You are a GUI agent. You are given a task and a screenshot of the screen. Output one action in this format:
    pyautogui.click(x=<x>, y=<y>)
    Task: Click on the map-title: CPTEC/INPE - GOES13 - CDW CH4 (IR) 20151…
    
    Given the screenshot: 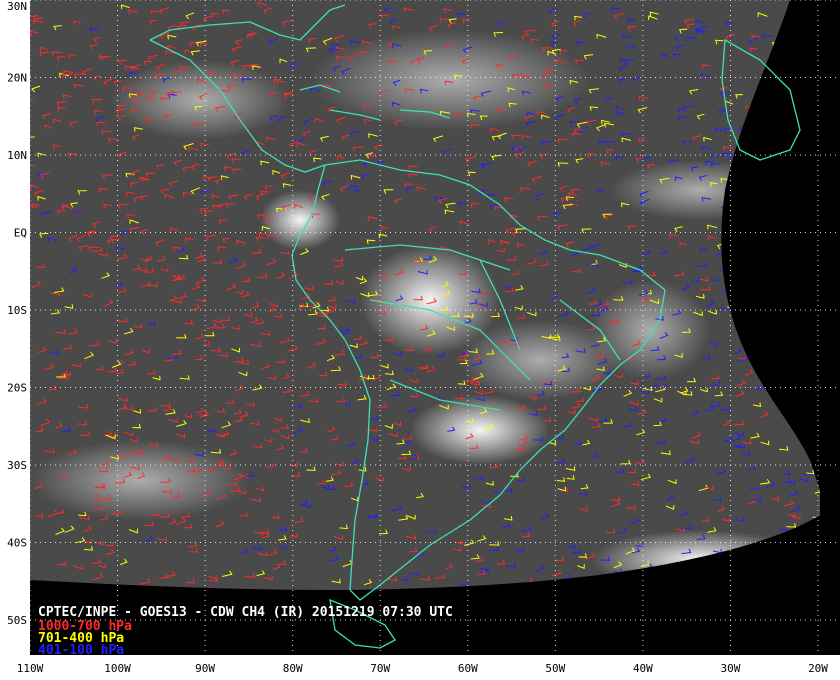 What is the action you would take?
    pyautogui.click(x=245, y=612)
    